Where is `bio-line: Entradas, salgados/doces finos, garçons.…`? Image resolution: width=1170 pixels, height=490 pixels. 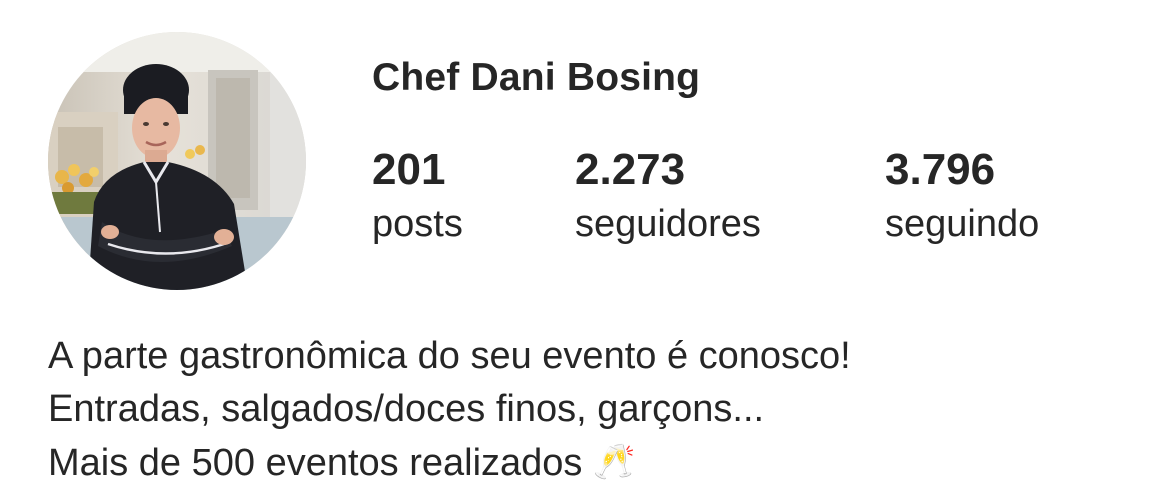 bio-line: Entradas, salgados/doces finos, garçons.… is located at coordinates (406, 409).